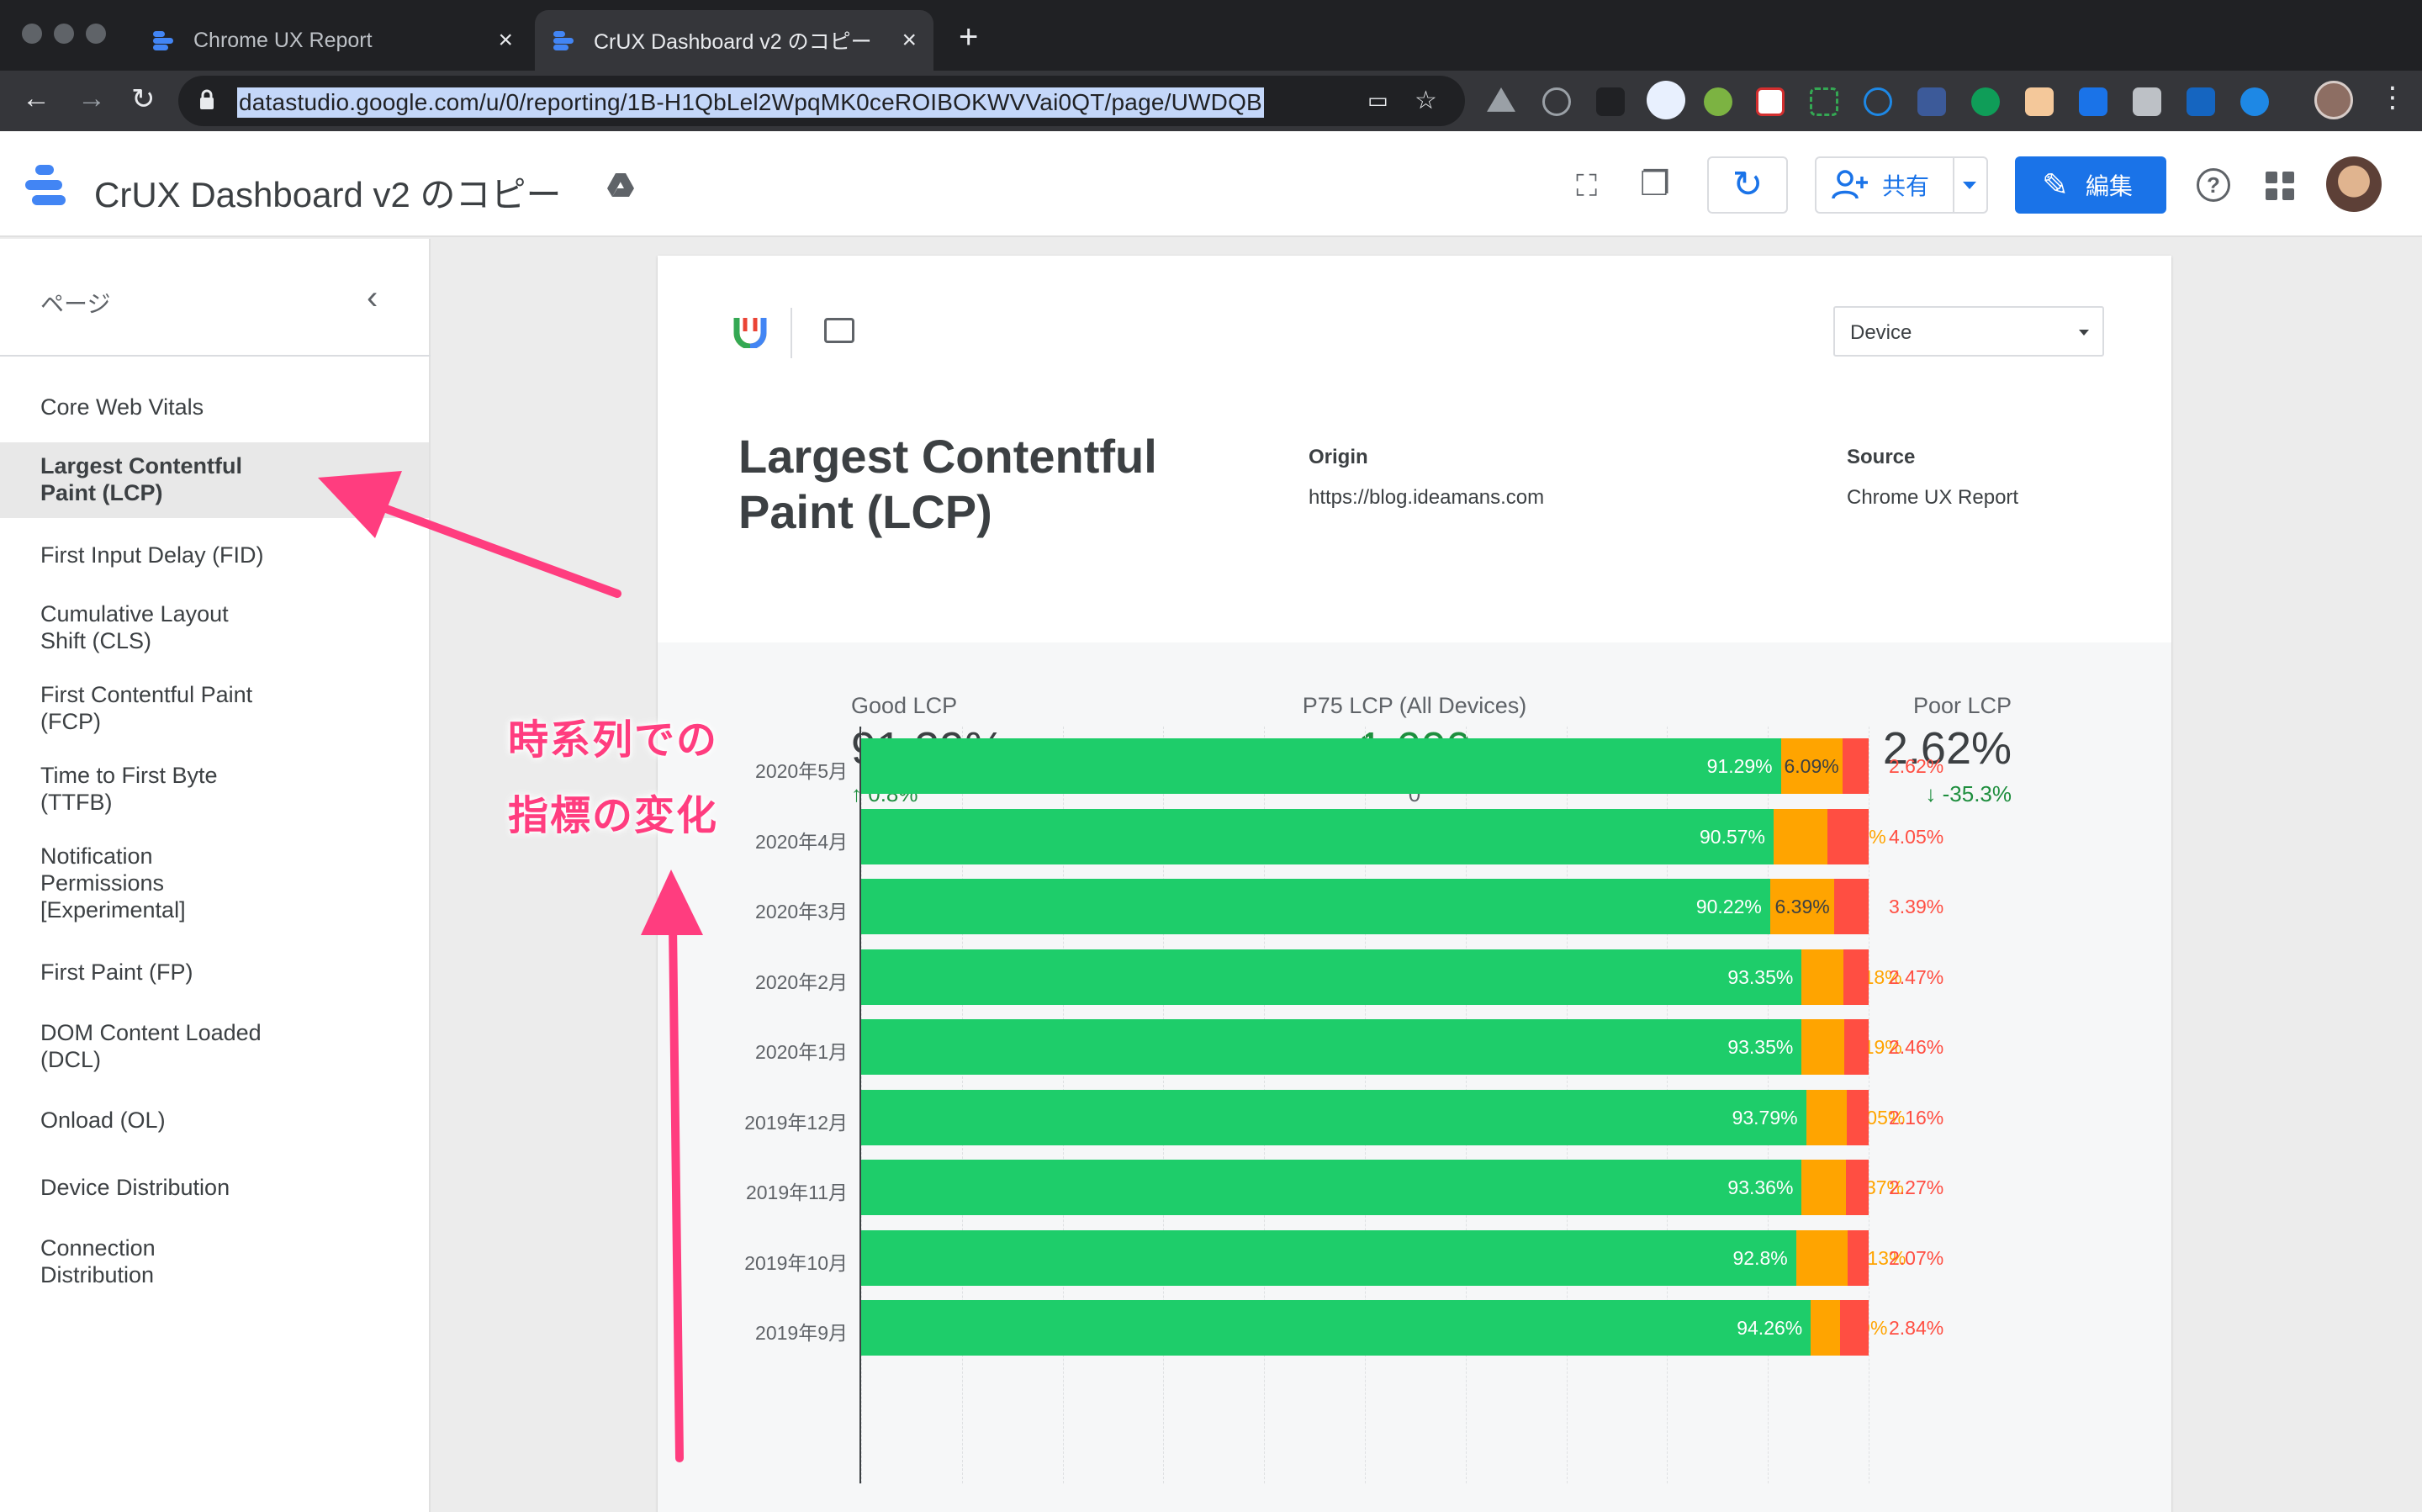 The height and width of the screenshot is (1512, 2422). Describe the element at coordinates (143, 99) in the screenshot. I see `reload-icon: ↻` at that location.